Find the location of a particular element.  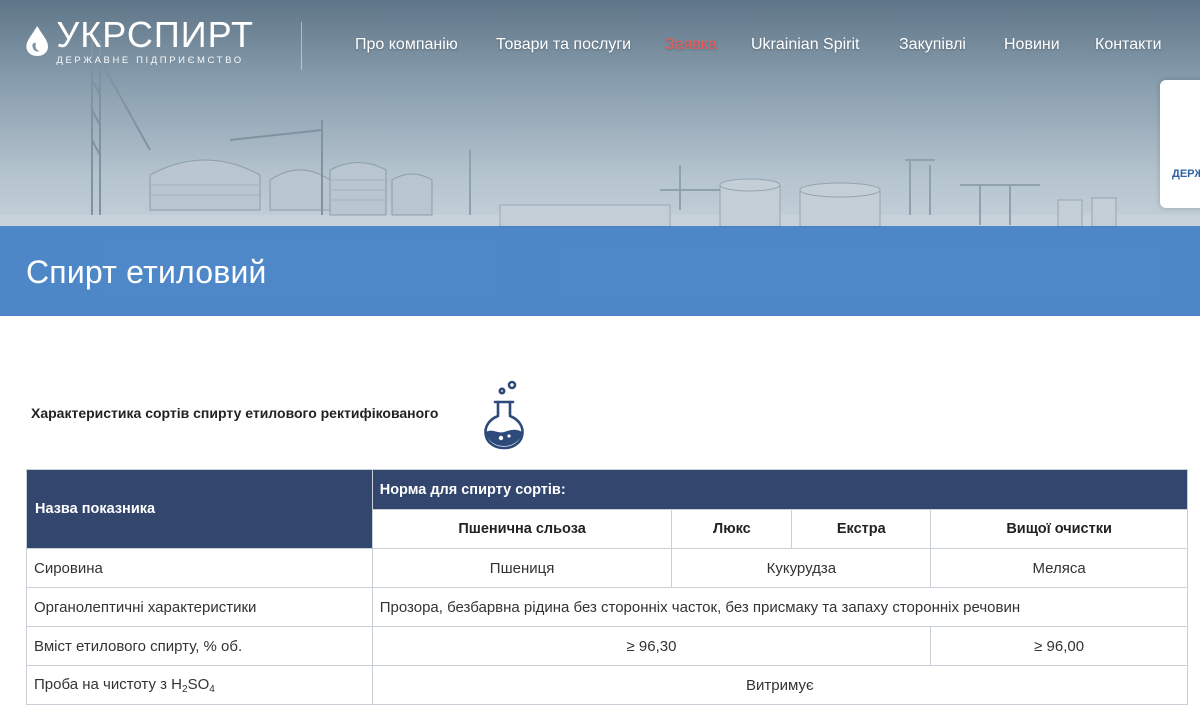

side-tab: ДЕРЖ is located at coordinates (1180, 144).